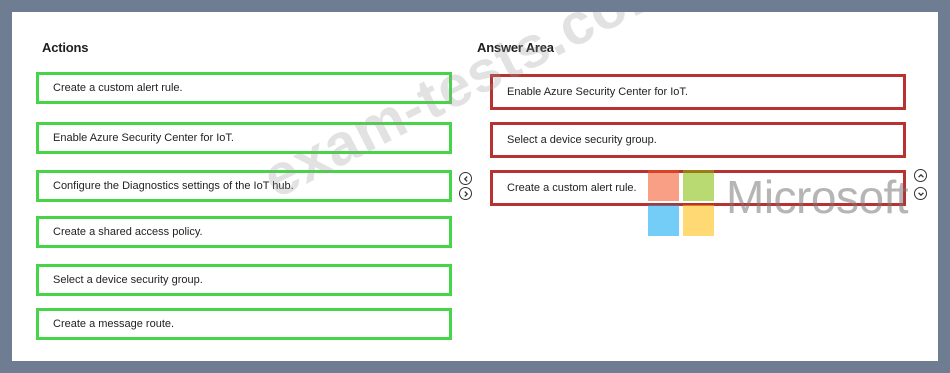 This screenshot has width=950, height=373. What do you see at coordinates (244, 324) in the screenshot?
I see `action-item-6: Create a message route.` at bounding box center [244, 324].